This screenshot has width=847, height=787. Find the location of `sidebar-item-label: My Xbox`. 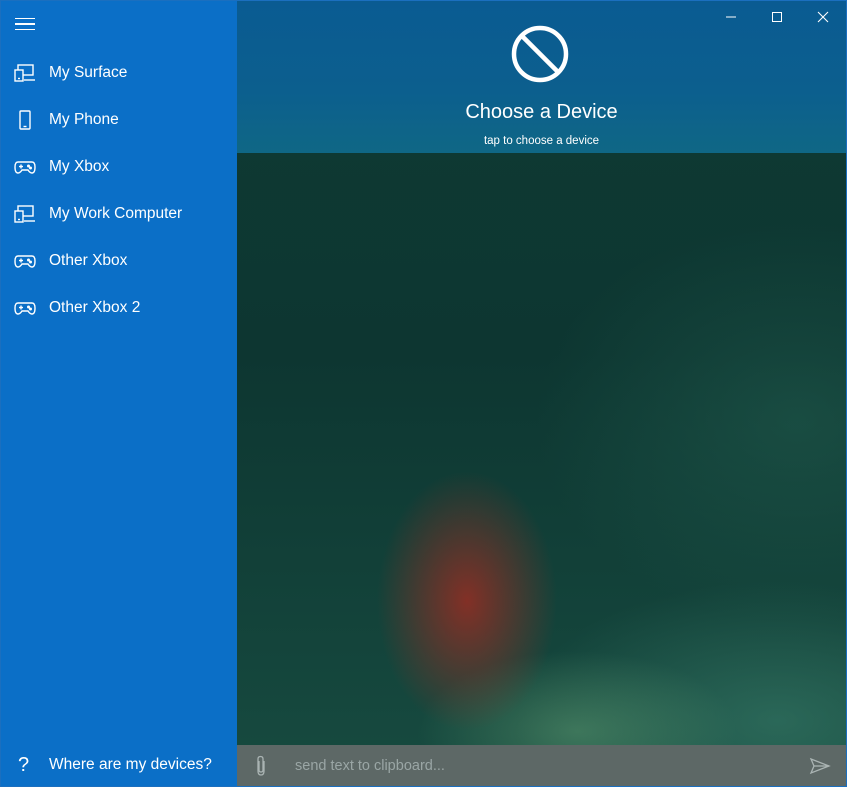

sidebar-item-label: My Xbox is located at coordinates (79, 166).